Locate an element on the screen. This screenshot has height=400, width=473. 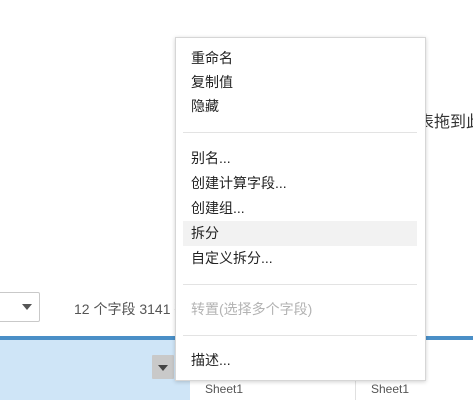
menu-item-rename: 重命名 is located at coordinates (300, 58).